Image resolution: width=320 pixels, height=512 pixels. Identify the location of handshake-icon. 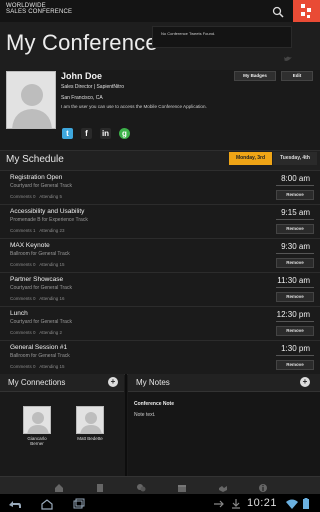
(223, 486).